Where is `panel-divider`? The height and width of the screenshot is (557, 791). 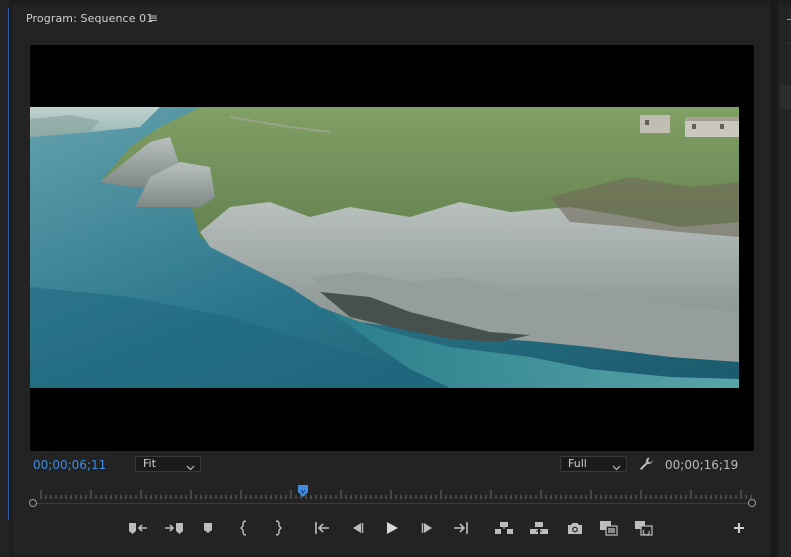 panel-divider is located at coordinates (774, 278).